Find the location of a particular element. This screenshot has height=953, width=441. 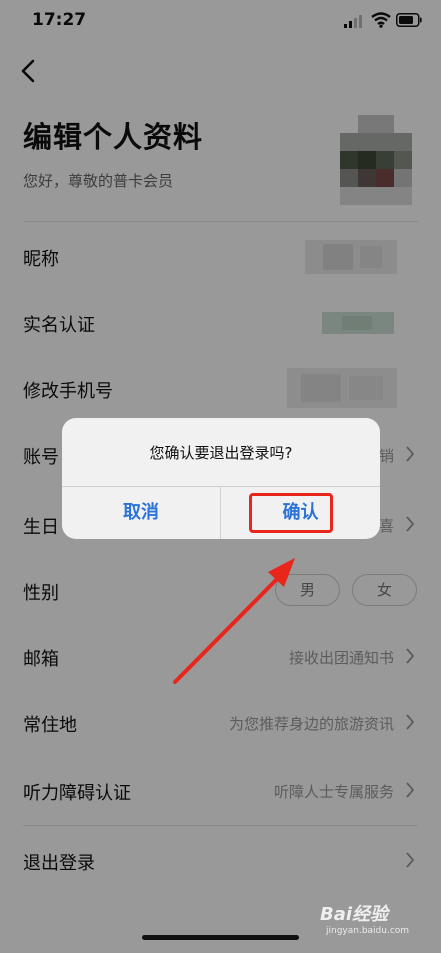

watermark-url: jingyan.baidu.com is located at coordinates (368, 931).